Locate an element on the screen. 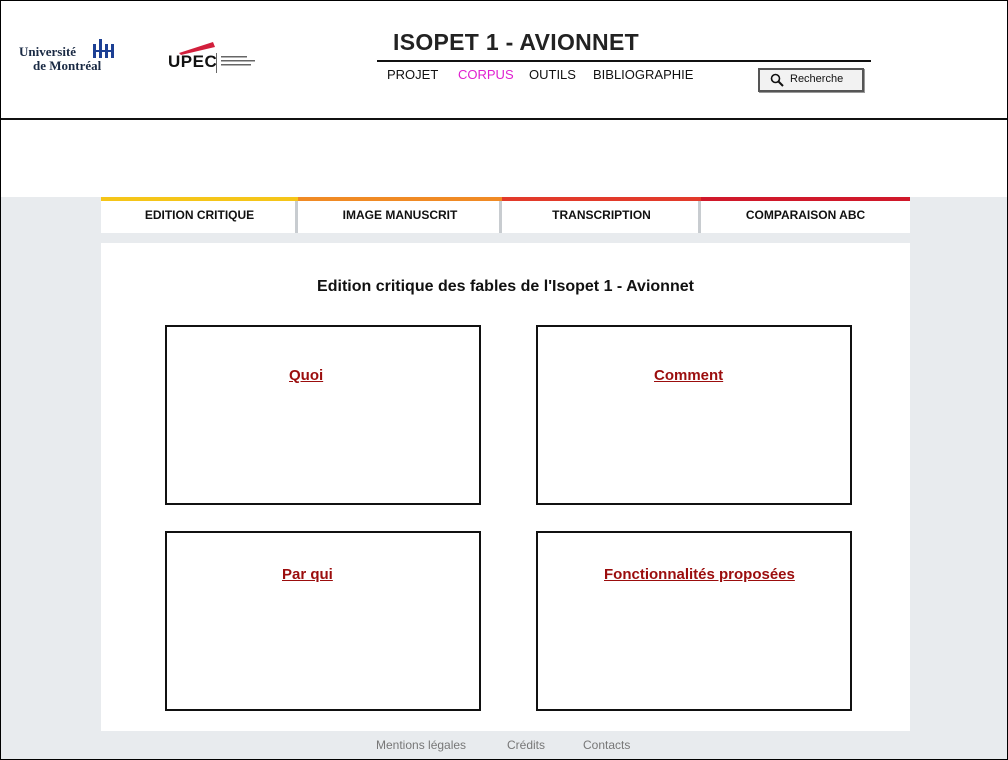 Image resolution: width=1008 pixels, height=760 pixels. nav-projet: PROJET is located at coordinates (412, 74).